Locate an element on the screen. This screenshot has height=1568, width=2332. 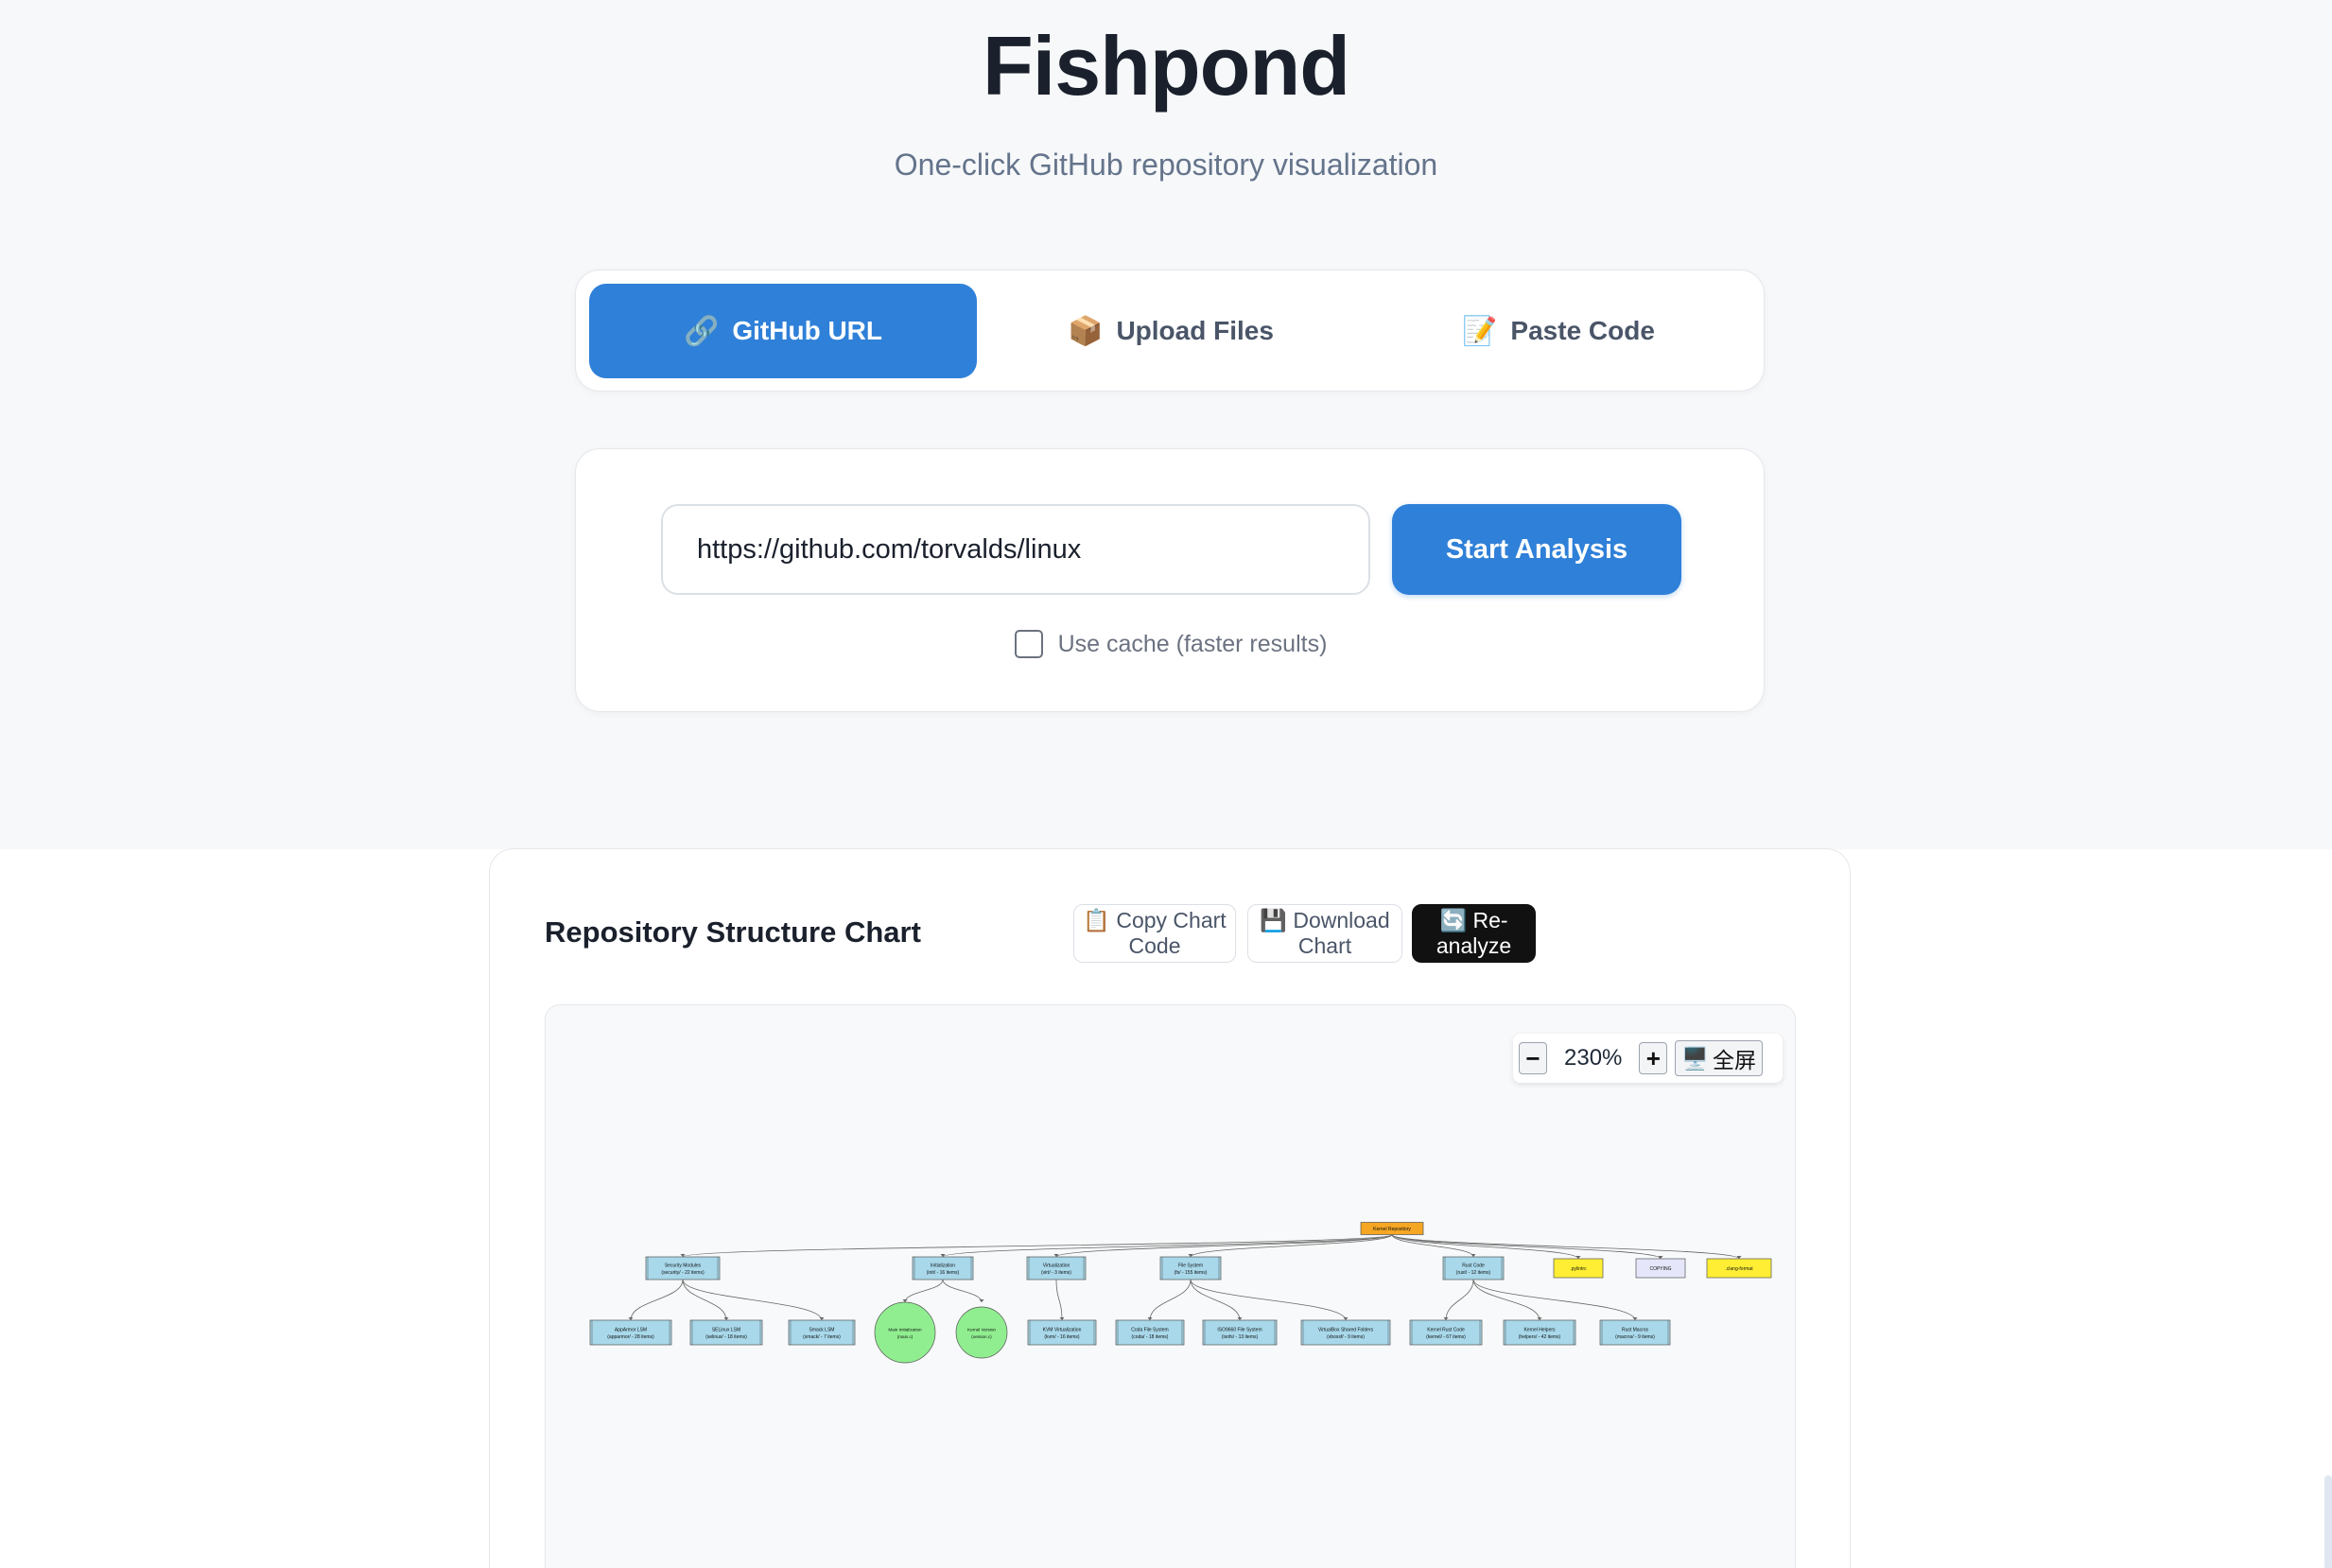
app-title: Fishpond is located at coordinates (1166, 66).